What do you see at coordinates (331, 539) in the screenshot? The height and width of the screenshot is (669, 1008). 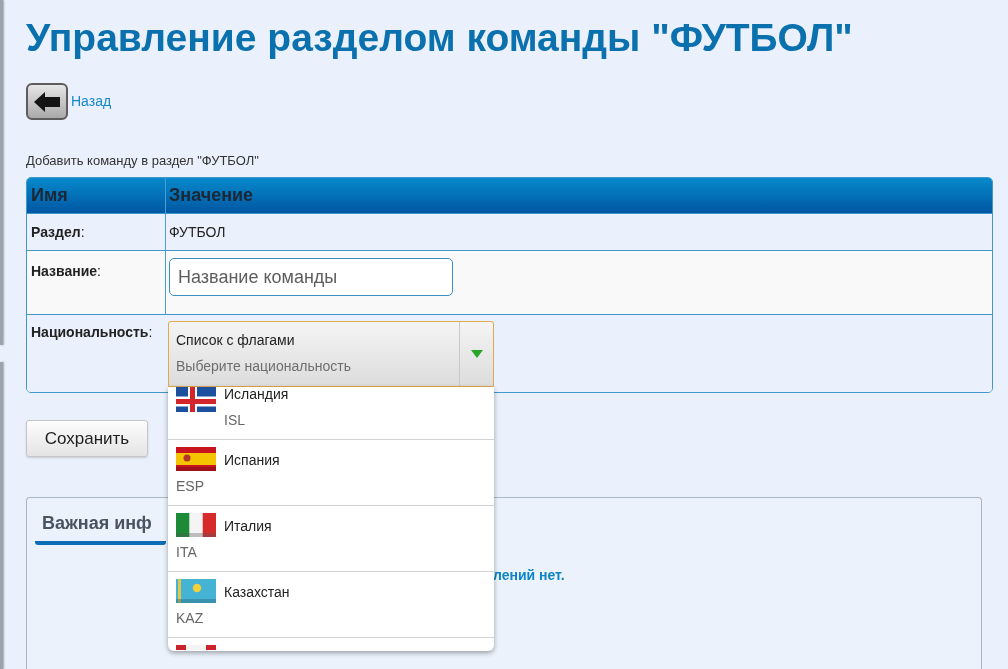 I see `dropdown-option: Италия ITA` at bounding box center [331, 539].